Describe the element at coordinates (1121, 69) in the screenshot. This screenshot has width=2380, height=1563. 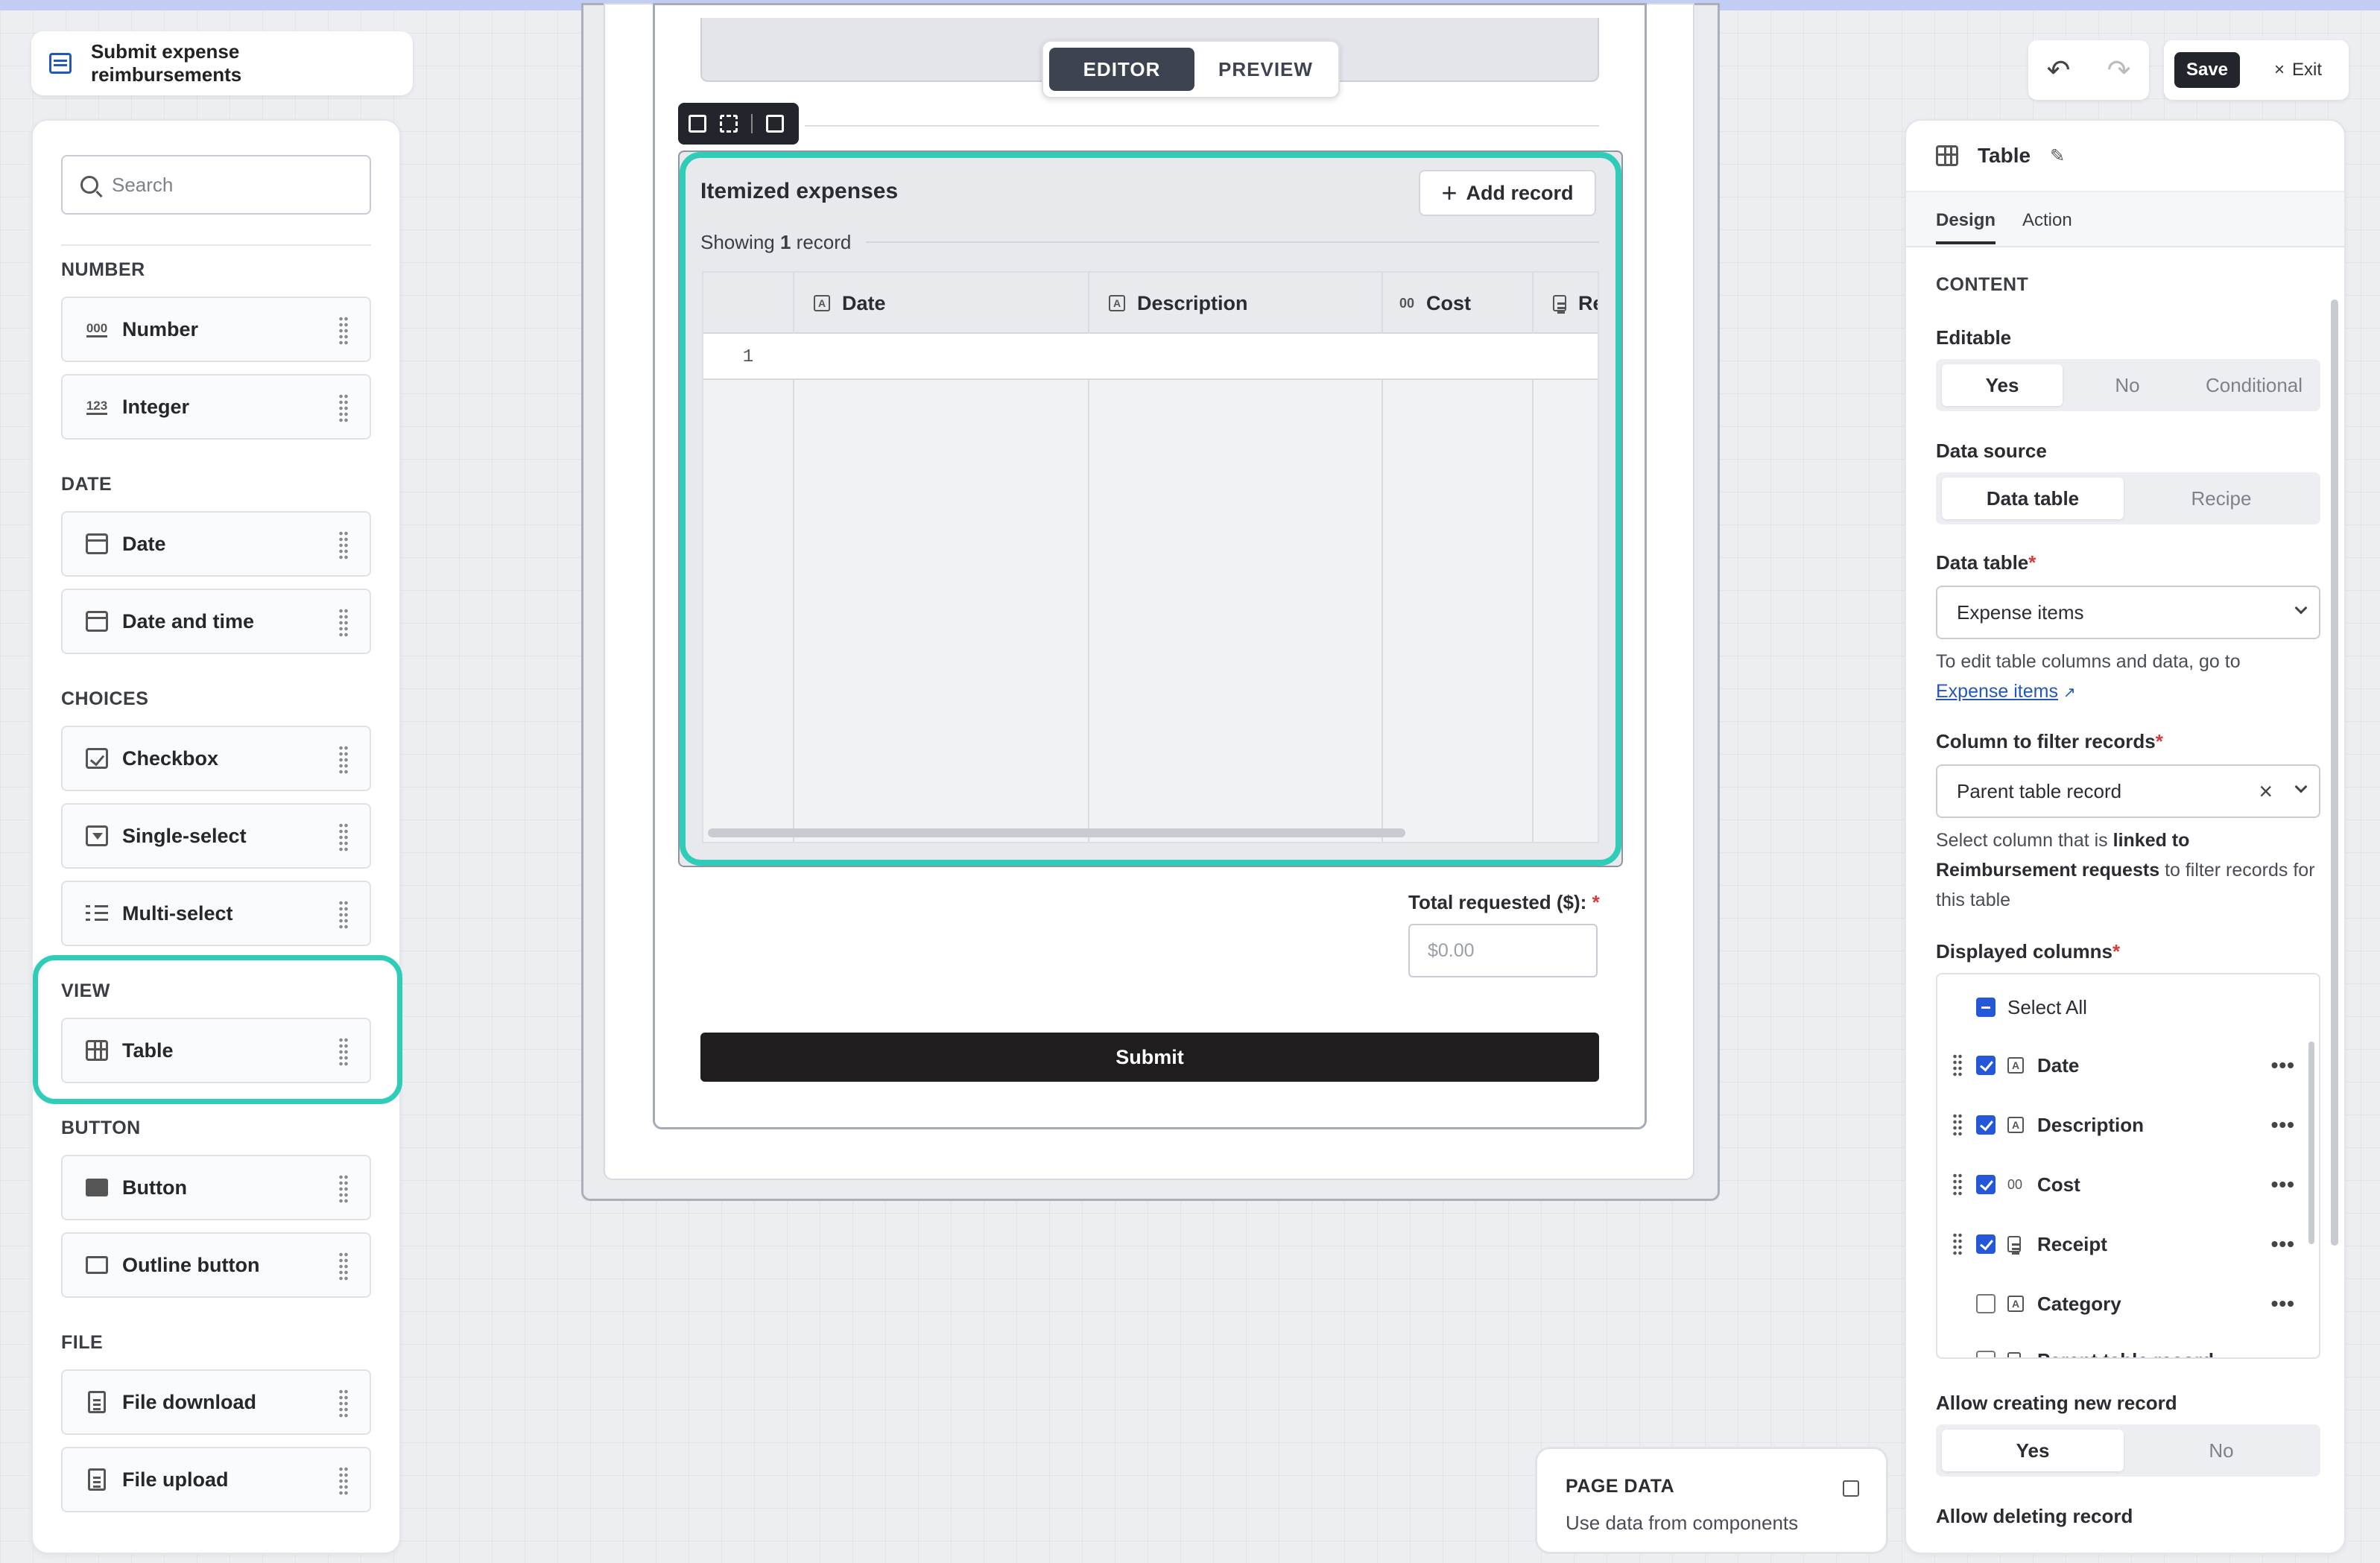
I see `editor-tab: EDITOR` at that location.